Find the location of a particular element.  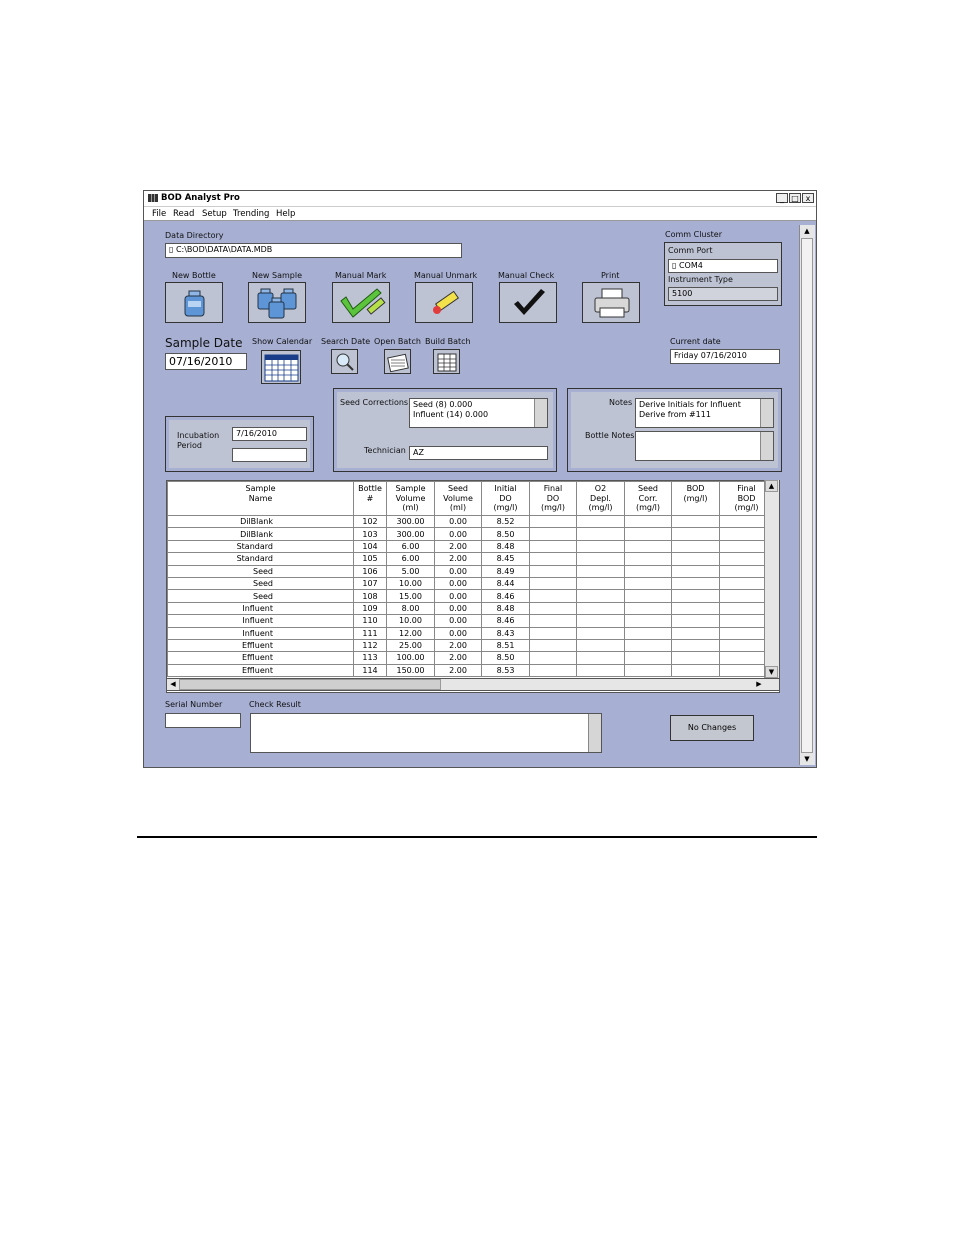

table-cell: 100.00 is located at coordinates (410, 658).